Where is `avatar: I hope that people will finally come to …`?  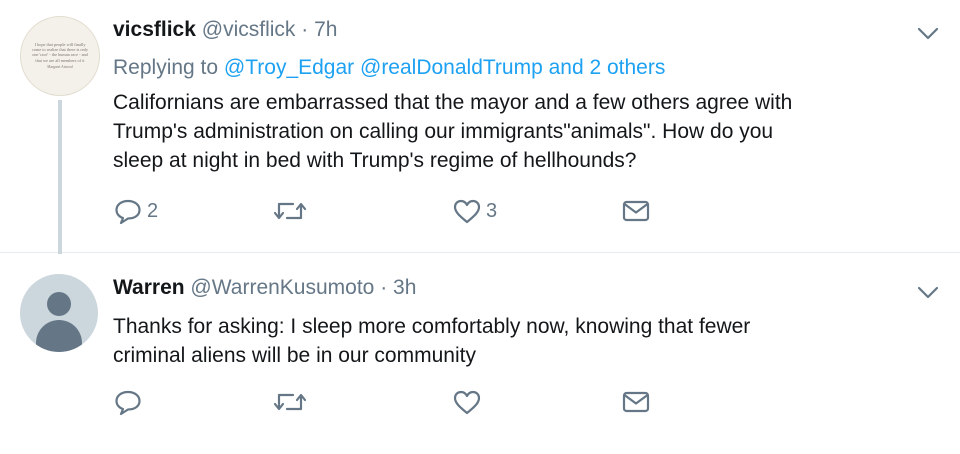
avatar: I hope that people will finally come to … is located at coordinates (60, 56).